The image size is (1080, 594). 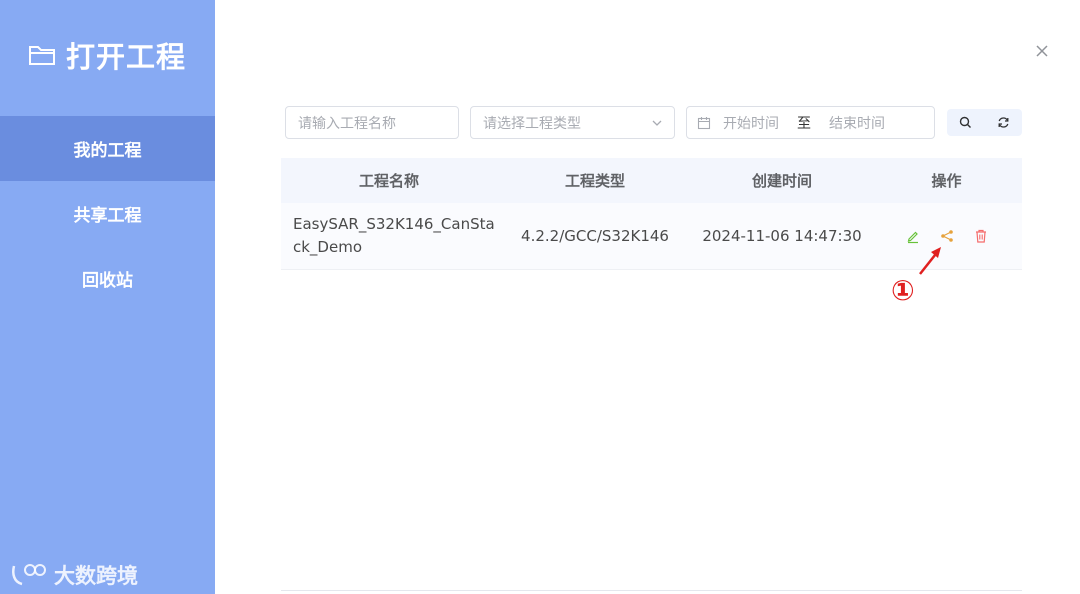 I want to click on app-title: 打开工程, so click(x=107, y=55).